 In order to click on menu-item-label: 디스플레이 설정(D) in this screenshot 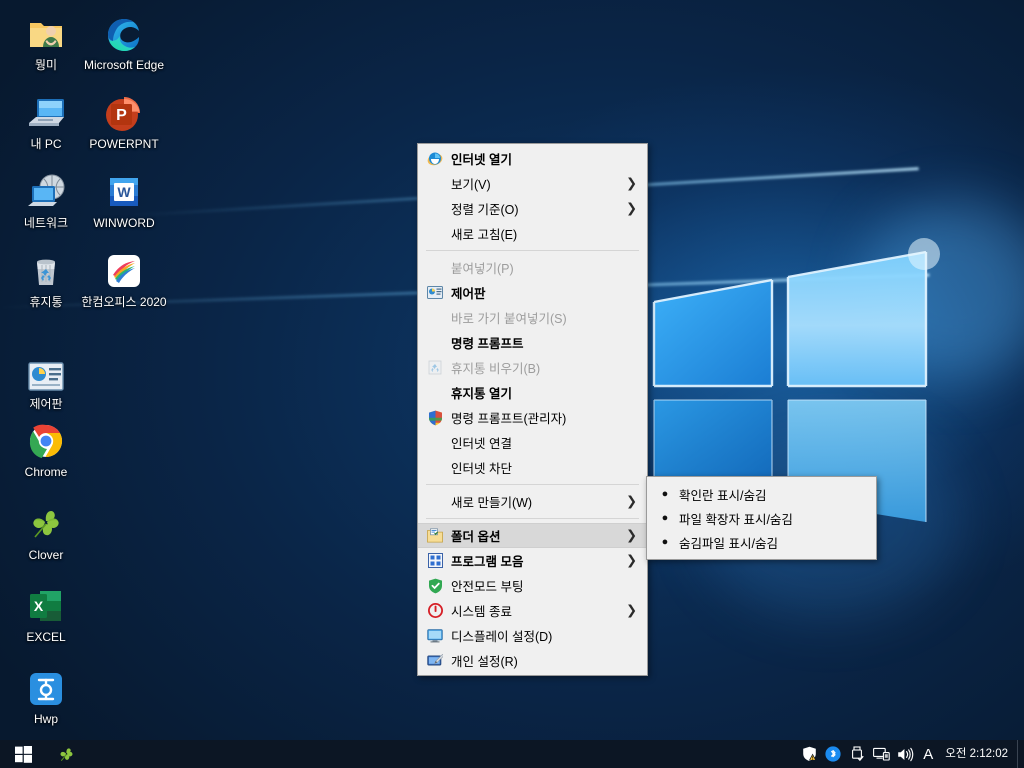, I will do `click(502, 637)`.